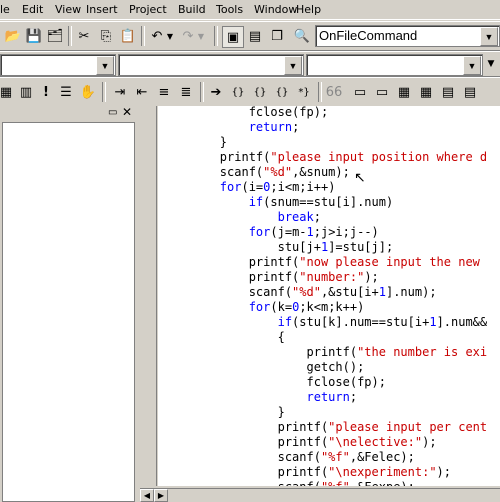 Image resolution: width=500 pixels, height=502 pixels. Describe the element at coordinates (106, 36) in the screenshot. I see `copy-icon: ⎘` at that location.